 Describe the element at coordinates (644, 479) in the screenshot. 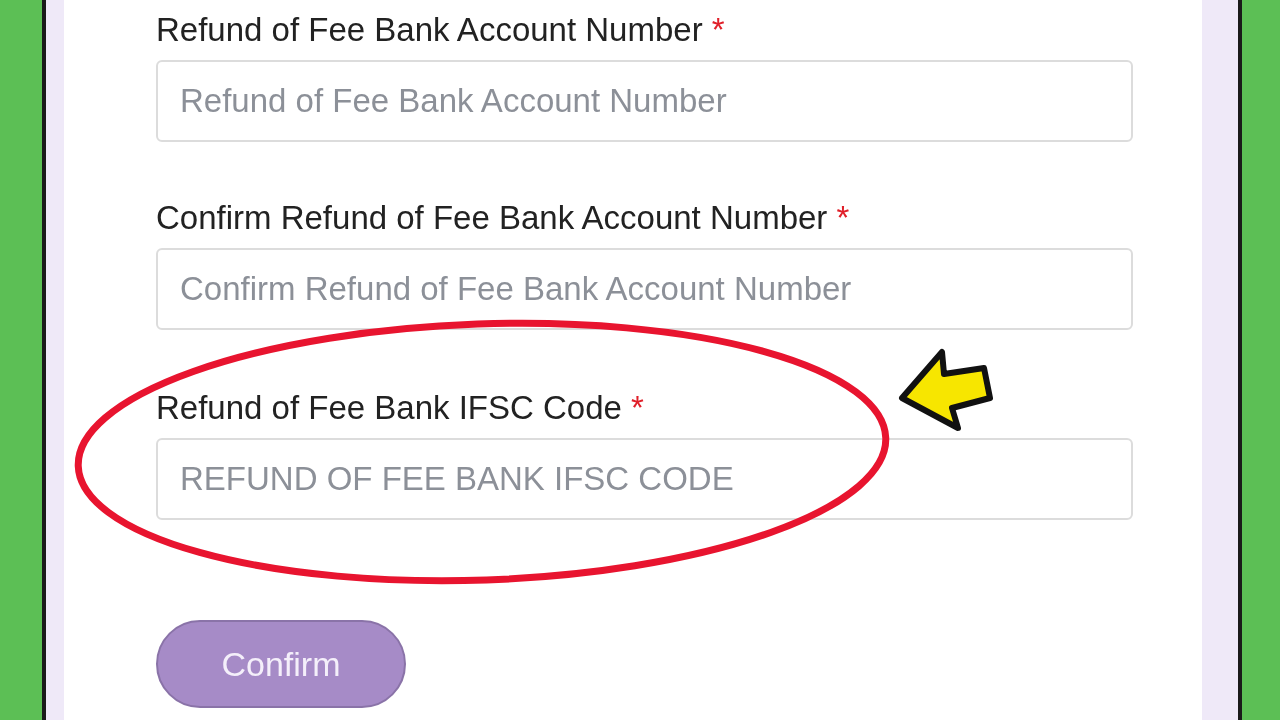

I see `input-field: REFUND OF FEE BANK IFSC CODE` at that location.